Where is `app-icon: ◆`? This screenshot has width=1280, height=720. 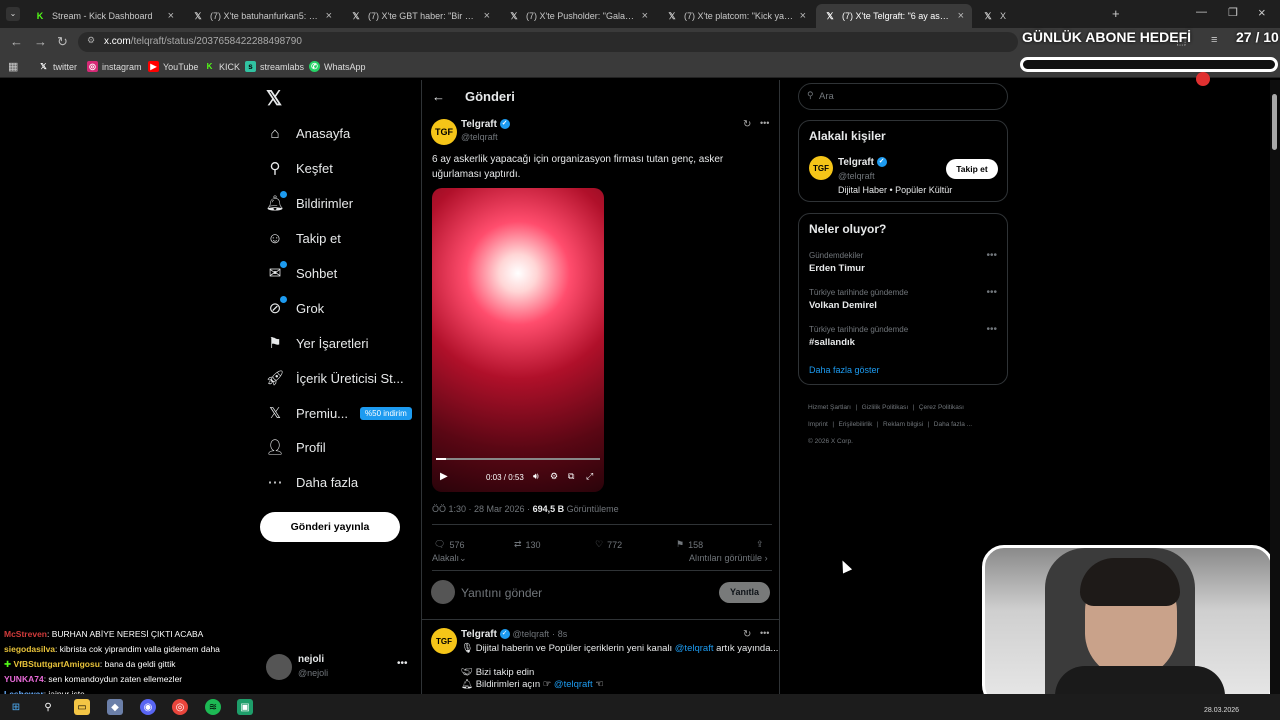
app-icon: ◆ is located at coordinates (115, 707).